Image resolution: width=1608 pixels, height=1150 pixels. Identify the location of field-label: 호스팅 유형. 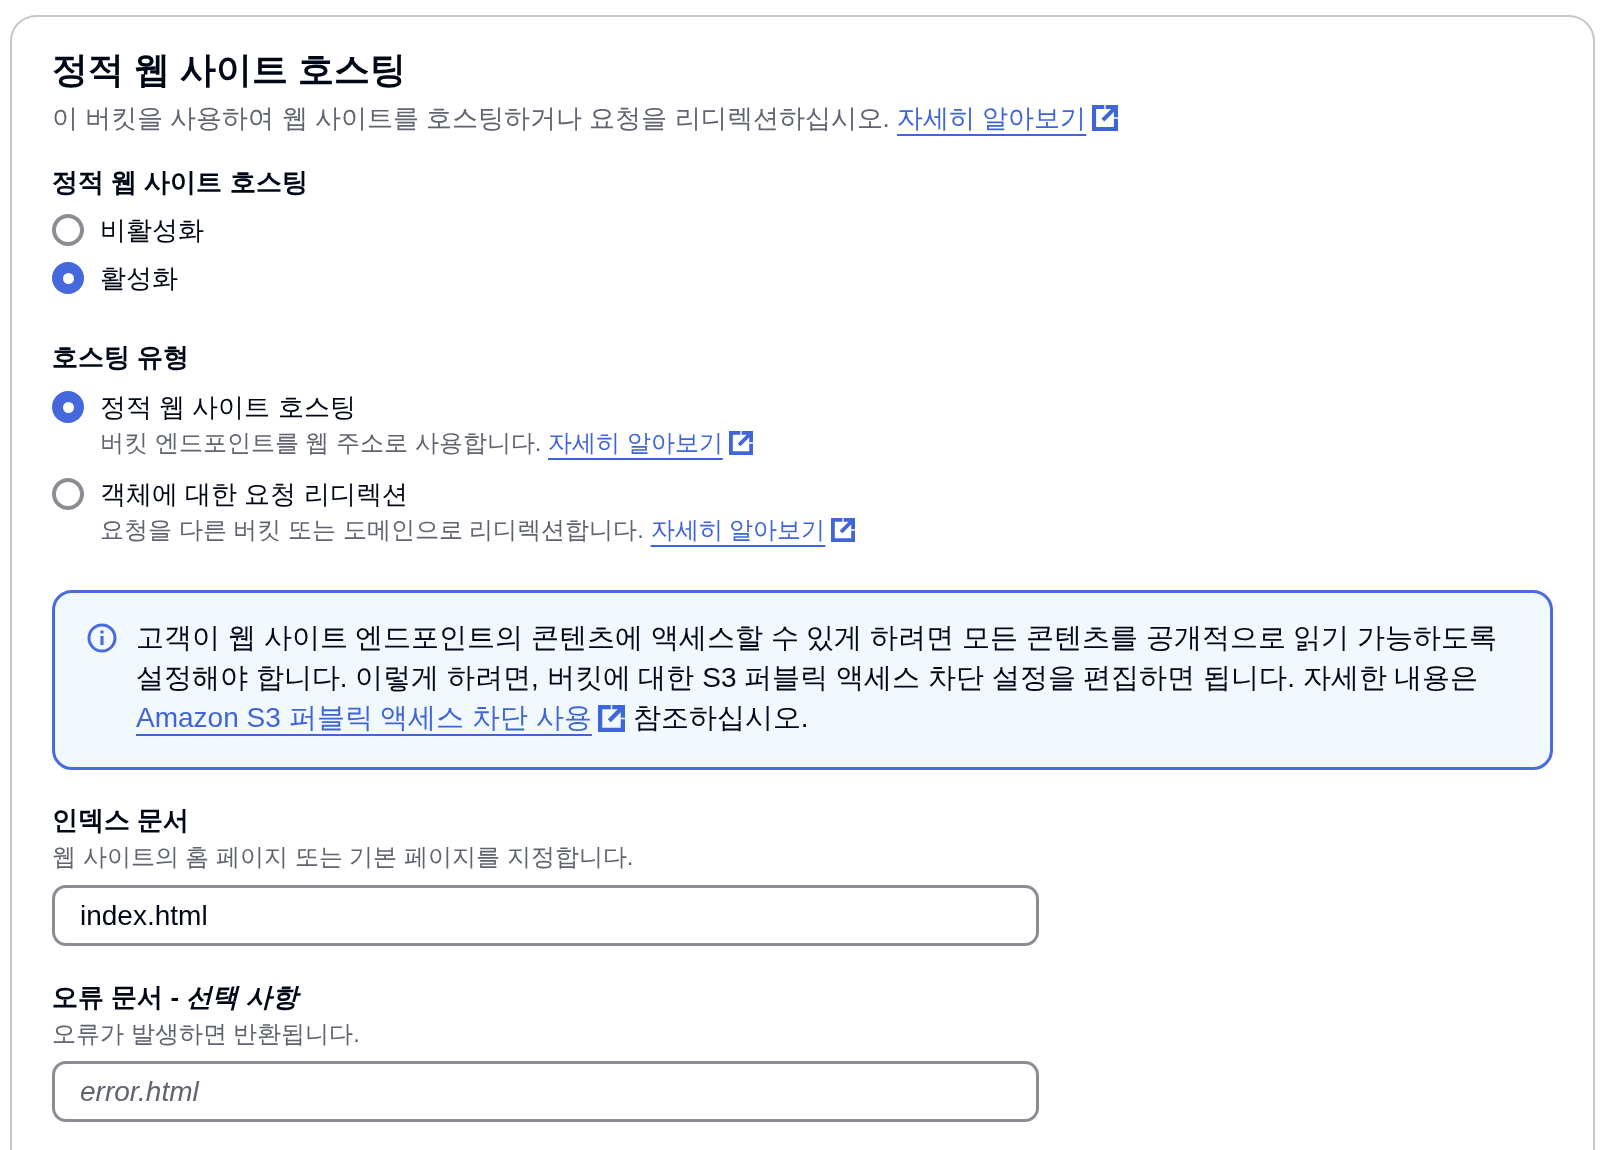
(121, 357).